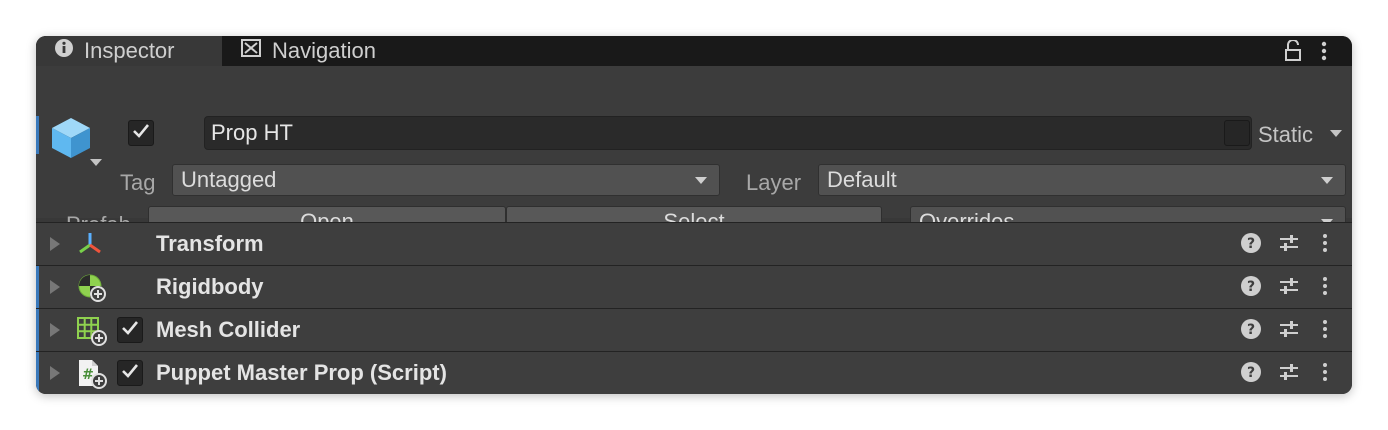 The height and width of the screenshot is (430, 1388). Describe the element at coordinates (728, 133) in the screenshot. I see `gameobject-name-input: Prop HT` at that location.